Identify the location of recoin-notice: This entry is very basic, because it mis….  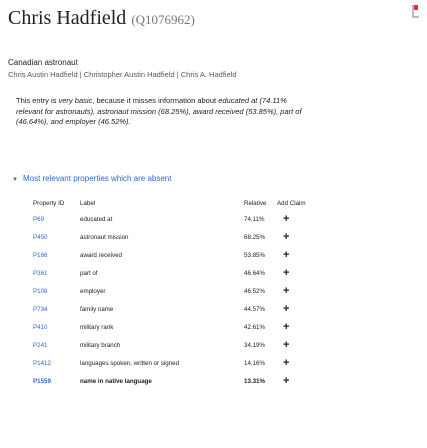
(161, 112).